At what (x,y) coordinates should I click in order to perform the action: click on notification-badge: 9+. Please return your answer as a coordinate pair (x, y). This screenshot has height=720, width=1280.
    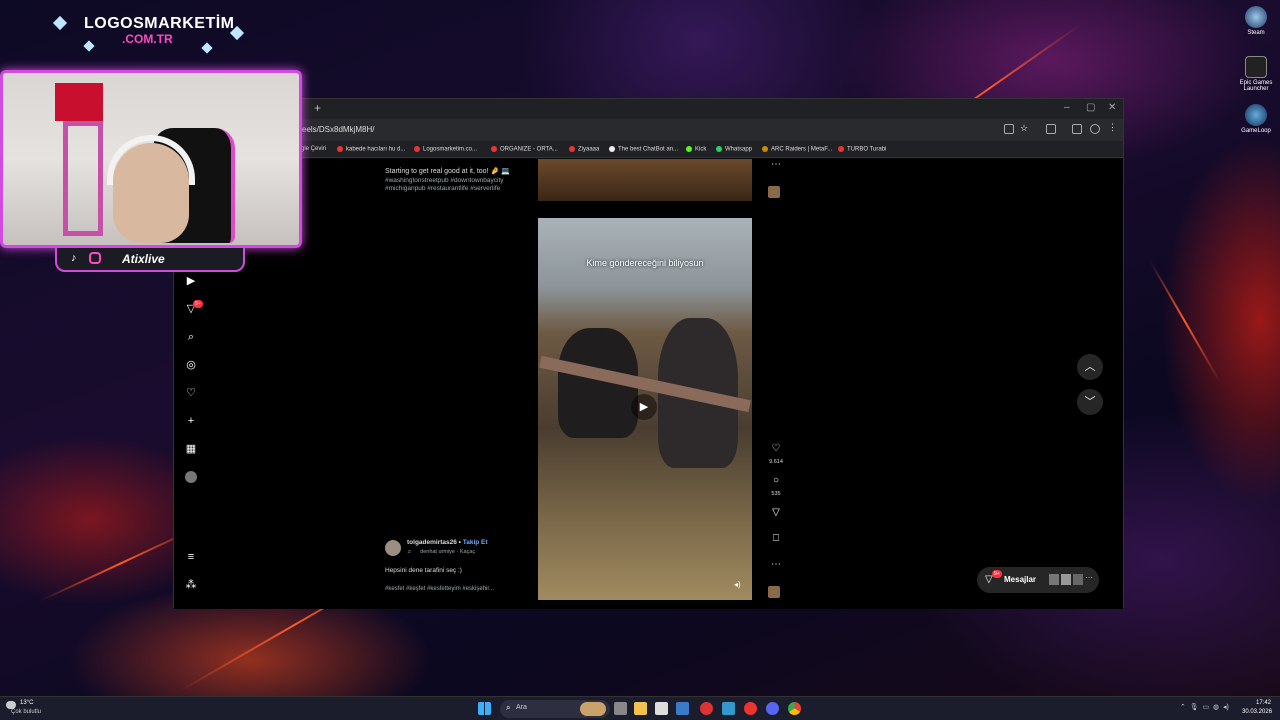
    Looking at the image, I should click on (198, 304).